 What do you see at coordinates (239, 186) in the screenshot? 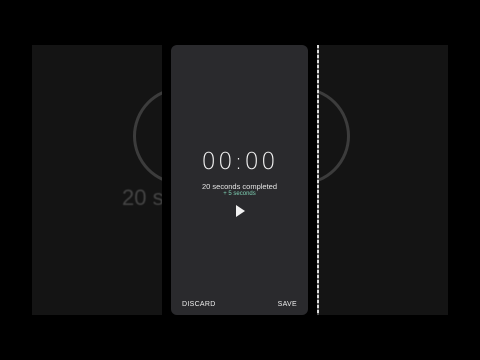
I see `completed-text: 20 seconds completed` at bounding box center [239, 186].